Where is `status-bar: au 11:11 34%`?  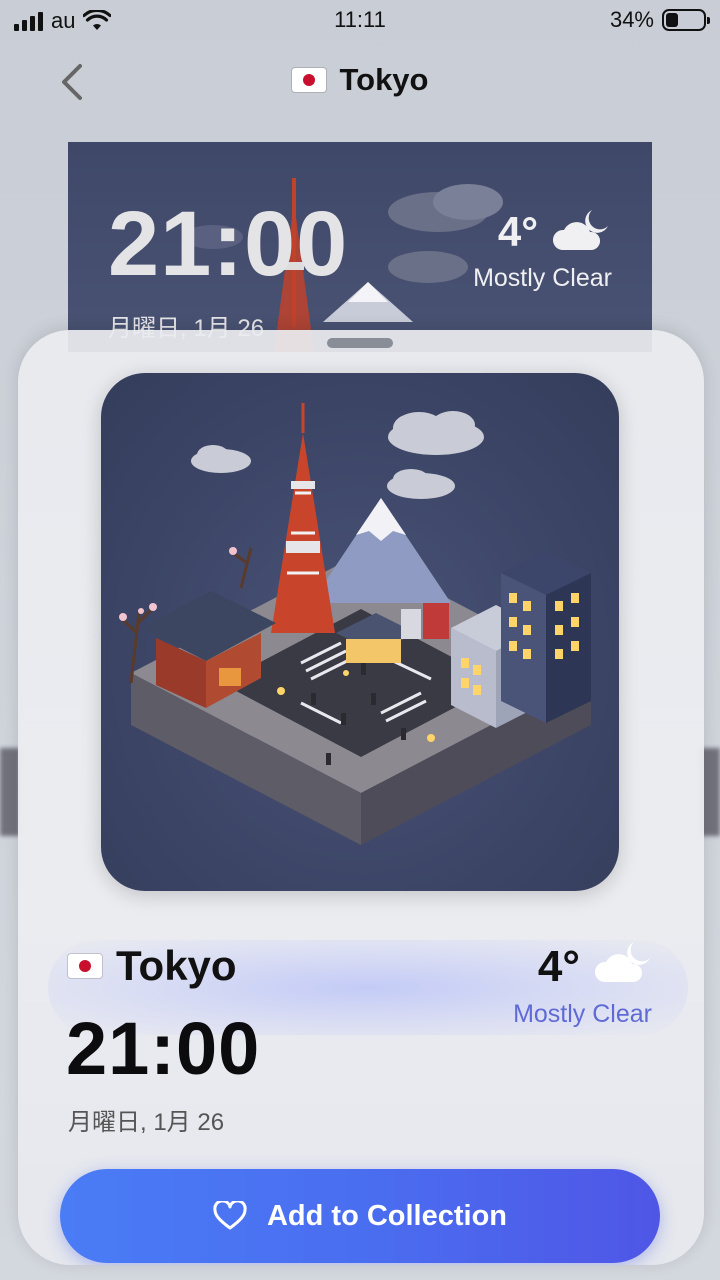
status-bar: au 11:11 34% is located at coordinates (360, 20).